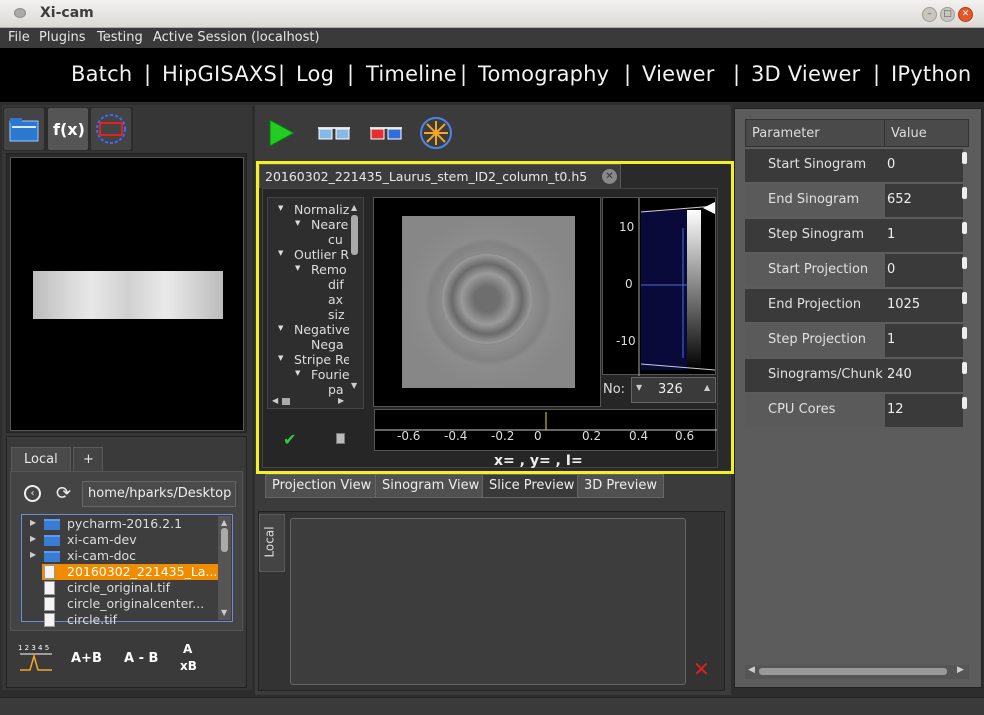  I want to click on tab-slice-preview: Slice Preview, so click(532, 486).